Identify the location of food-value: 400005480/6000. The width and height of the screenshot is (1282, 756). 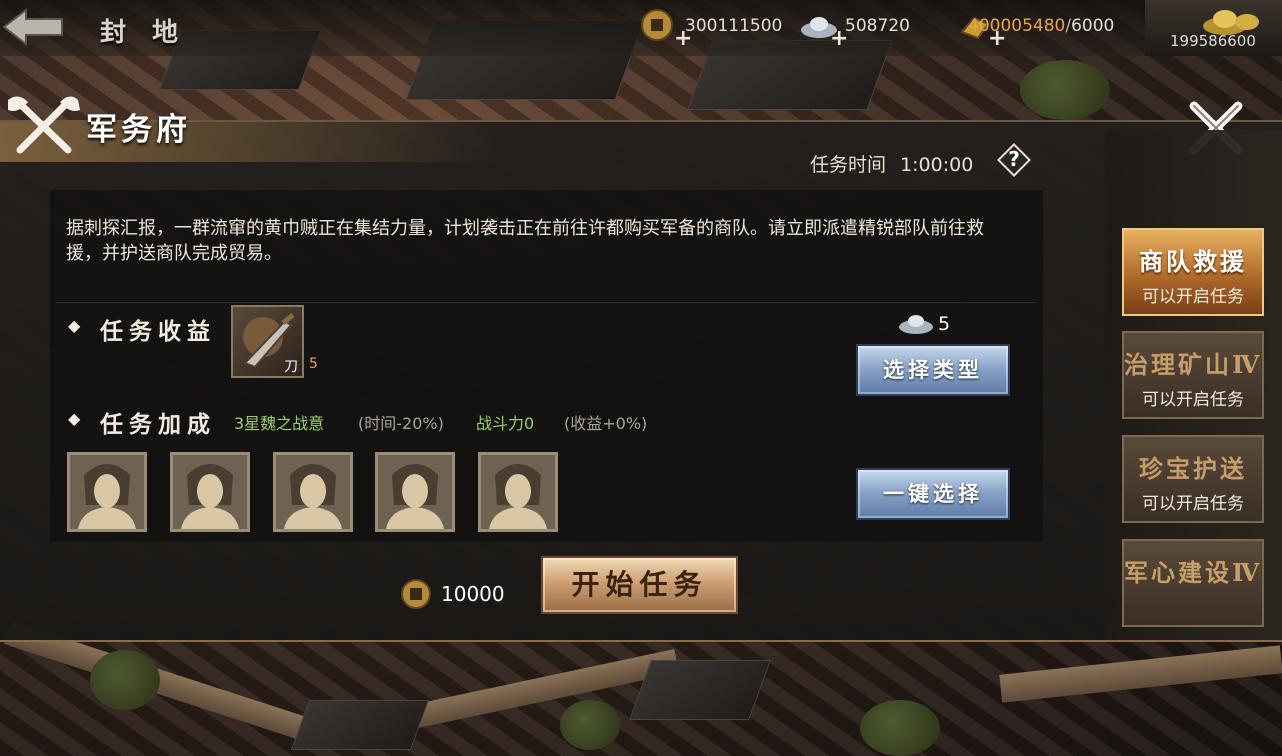
(1041, 26).